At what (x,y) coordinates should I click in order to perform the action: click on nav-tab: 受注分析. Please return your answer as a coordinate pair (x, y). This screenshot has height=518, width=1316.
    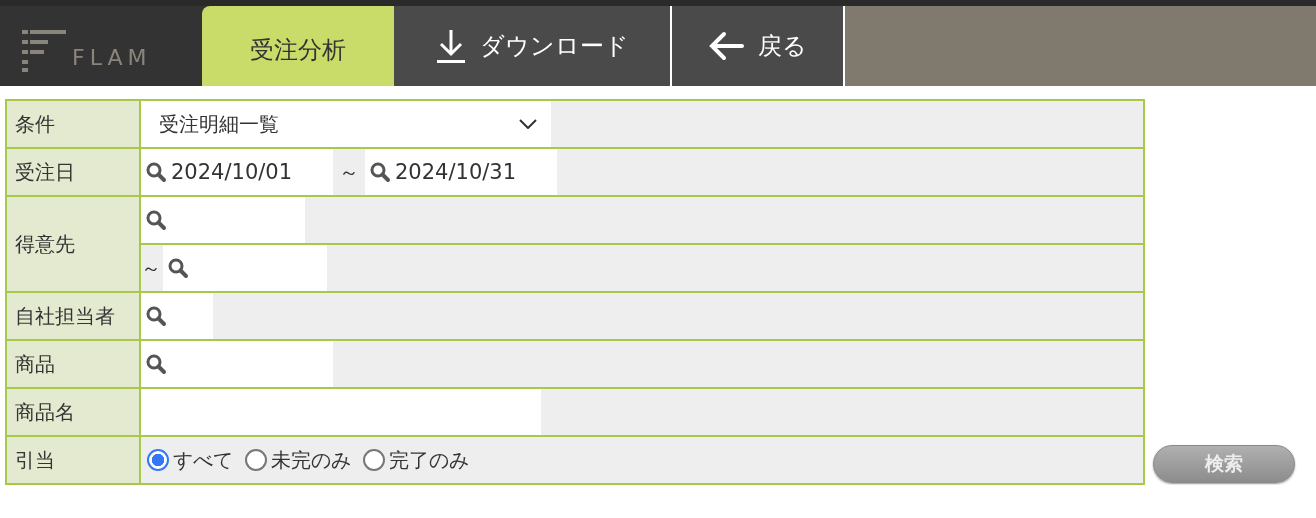
    Looking at the image, I should click on (298, 46).